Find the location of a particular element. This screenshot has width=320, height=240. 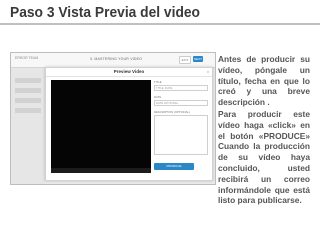

date-field: DATE OPTIONAL is located at coordinates (181, 103).